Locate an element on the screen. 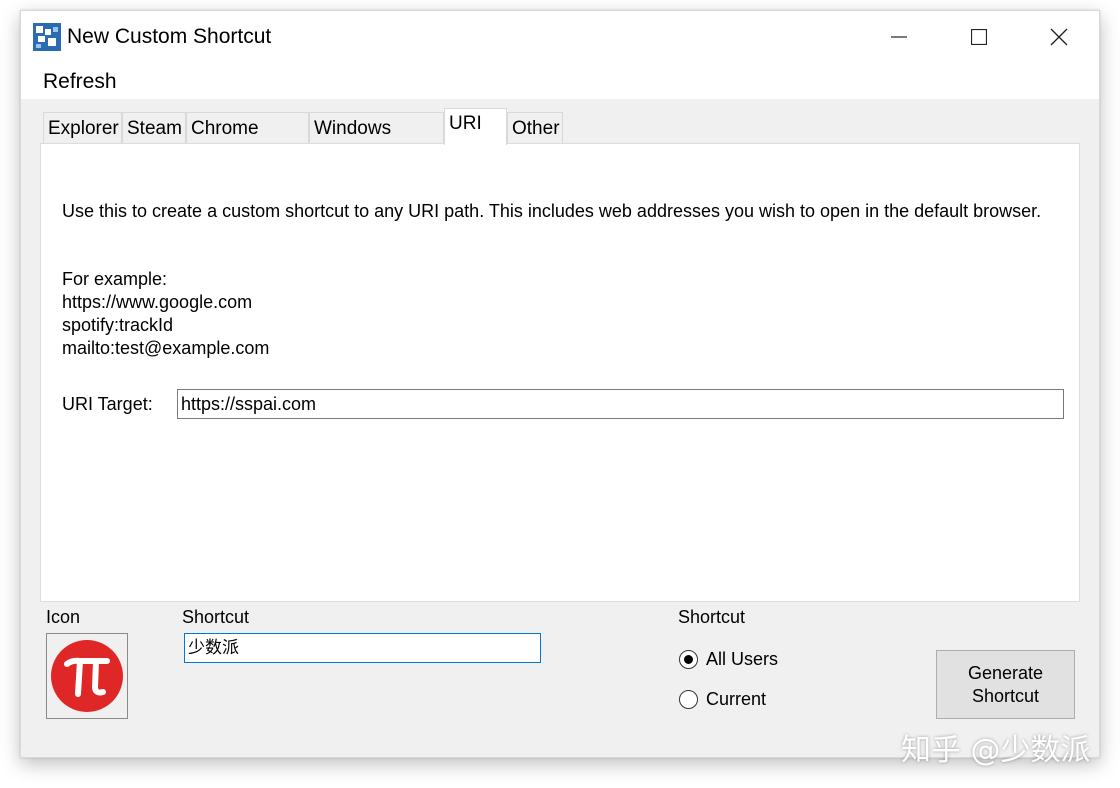 The height and width of the screenshot is (788, 1120). pi-icon is located at coordinates (87, 676).